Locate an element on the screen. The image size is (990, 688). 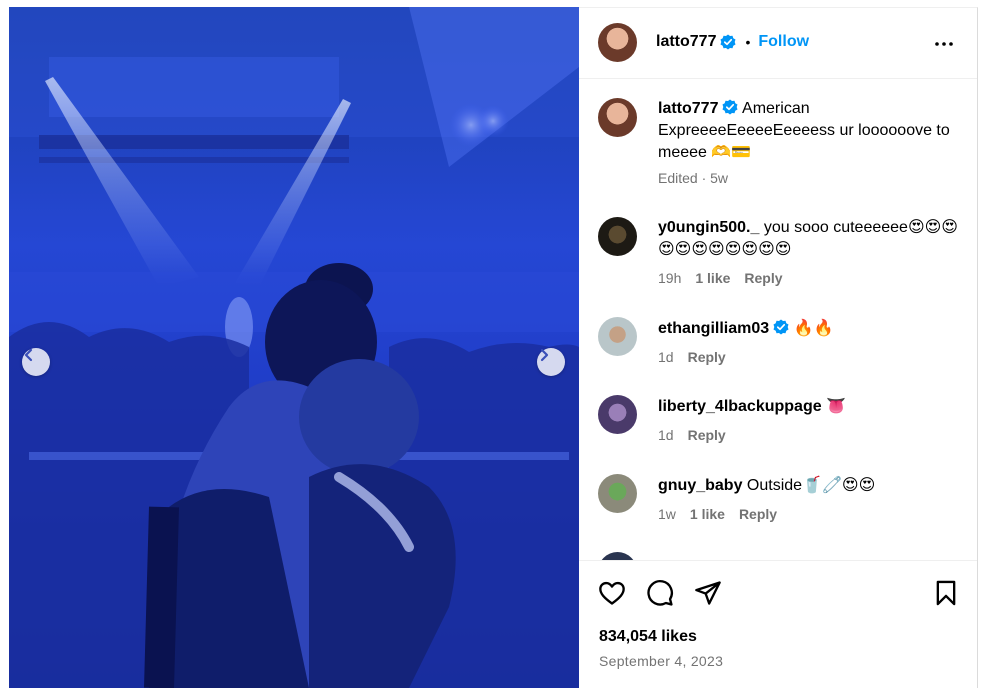
post-header: latto777 • Follow is located at coordinates (778, 43).